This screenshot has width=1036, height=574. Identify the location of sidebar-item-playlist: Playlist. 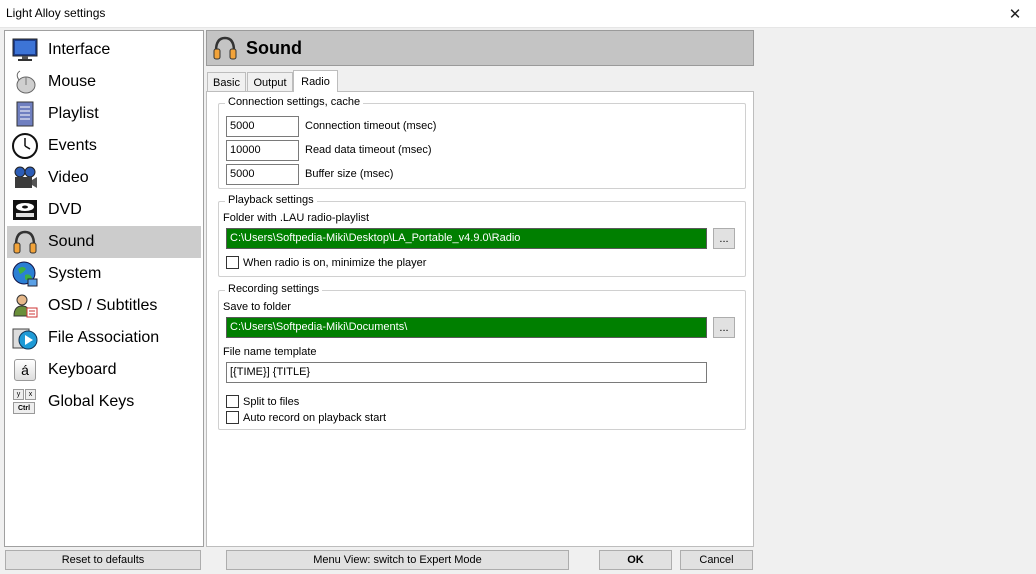
(104, 114).